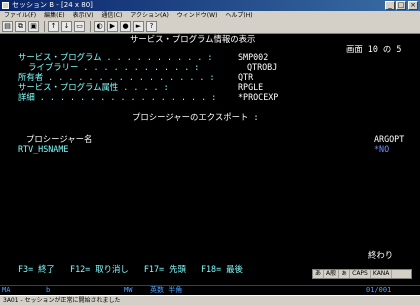 This screenshot has height=305, width=420. I want to click on maximize-button: □, so click(401, 5).